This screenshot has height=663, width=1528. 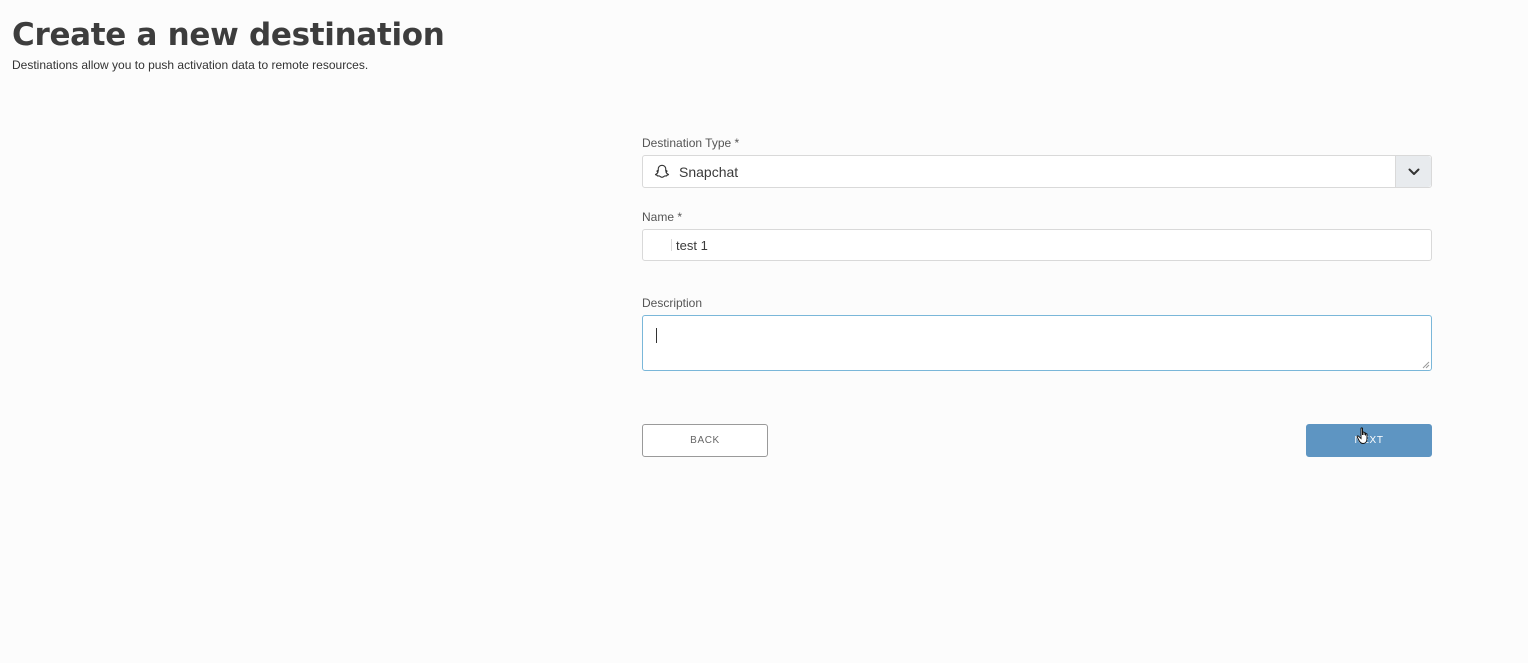 I want to click on destination-type-field: Destination Type * Snapchat, so click(x=1037, y=162).